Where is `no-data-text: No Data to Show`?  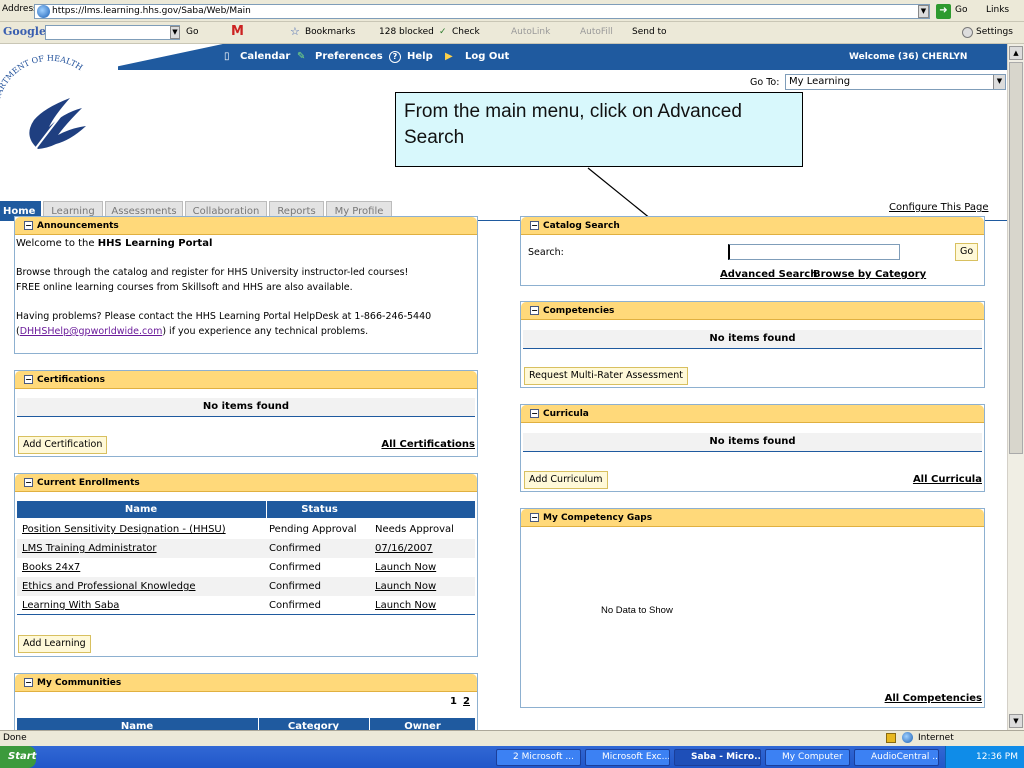 no-data-text: No Data to Show is located at coordinates (637, 610).